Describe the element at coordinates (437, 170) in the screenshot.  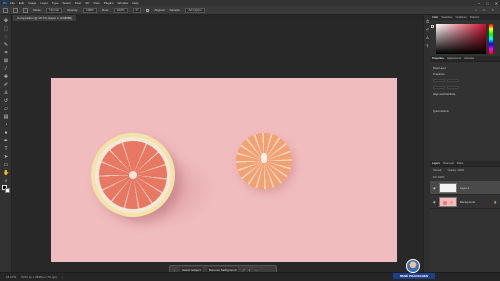
I see `blend-mode-dropdown: Normal` at that location.